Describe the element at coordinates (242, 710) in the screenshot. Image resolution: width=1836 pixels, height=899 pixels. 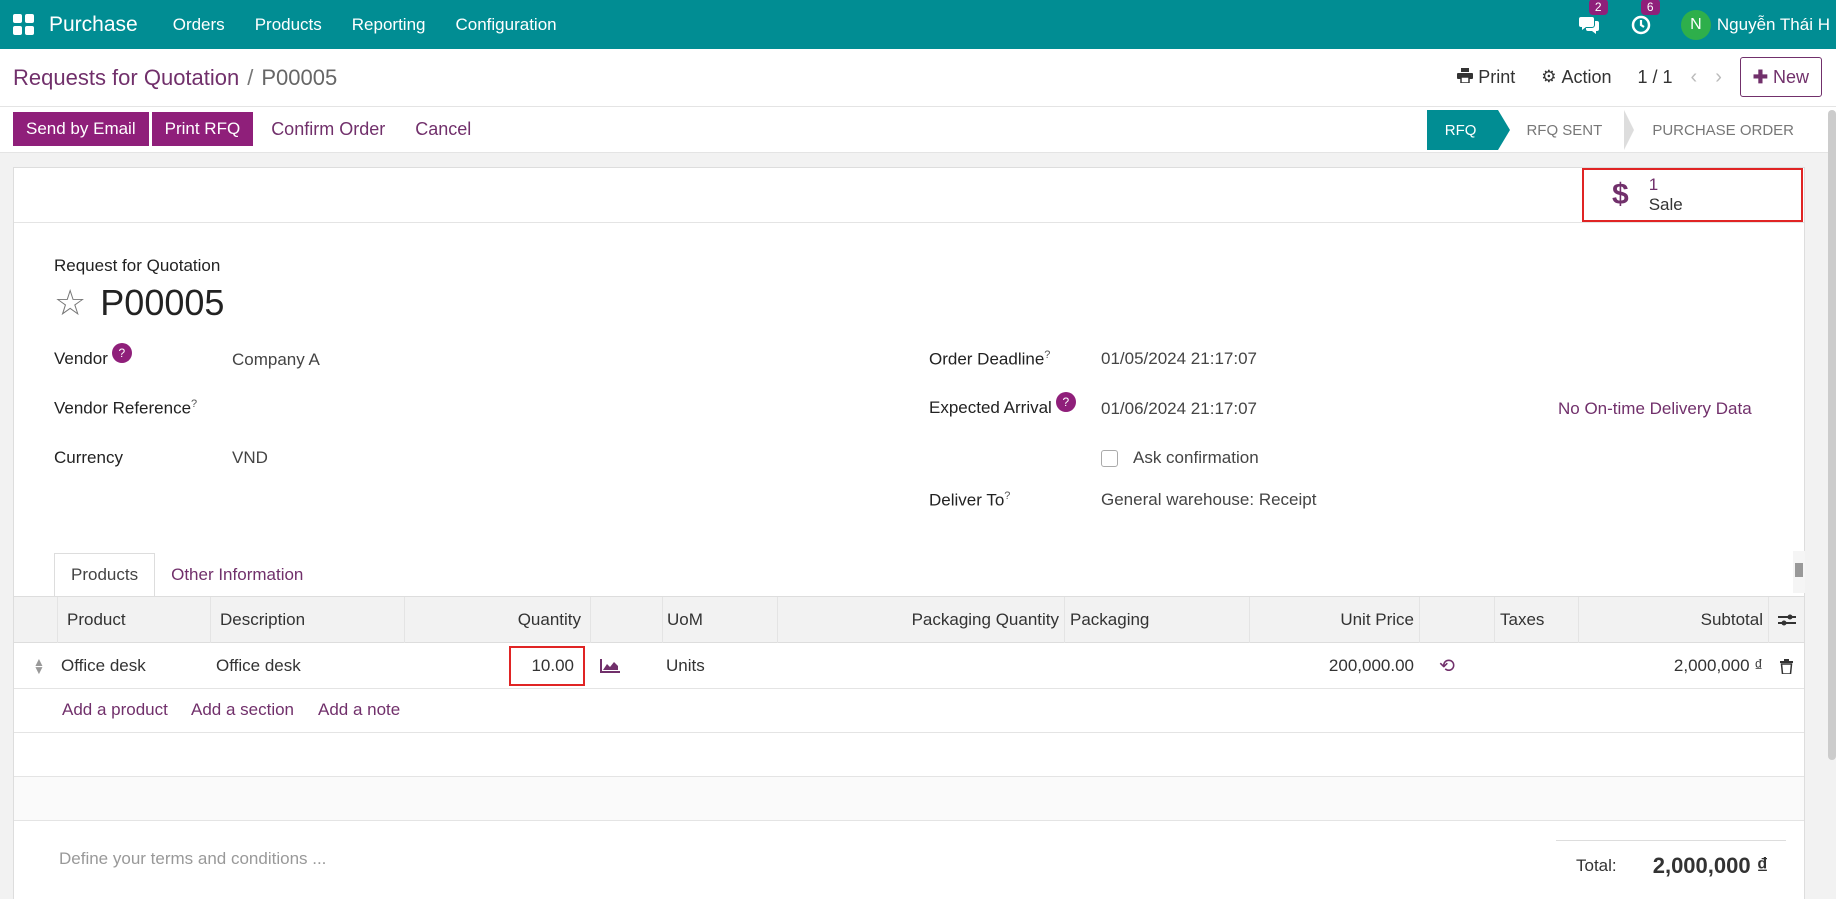
I see `add-section-link: Add a section` at that location.